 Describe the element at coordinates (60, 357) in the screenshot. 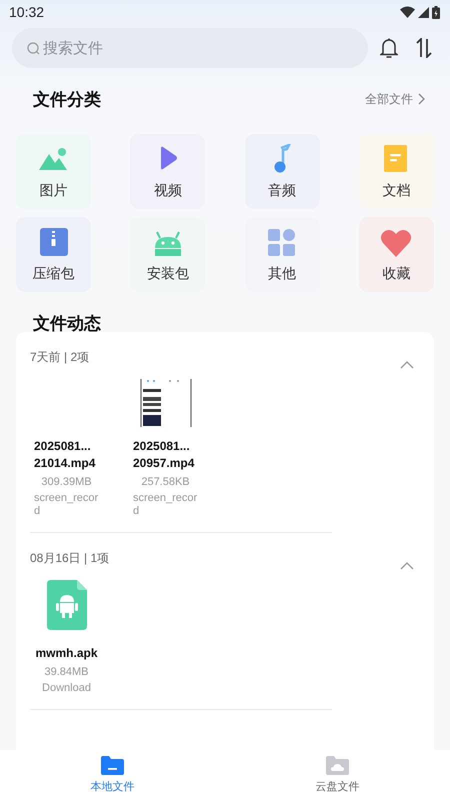

I see `group-header: 7天前 | 2项` at that location.